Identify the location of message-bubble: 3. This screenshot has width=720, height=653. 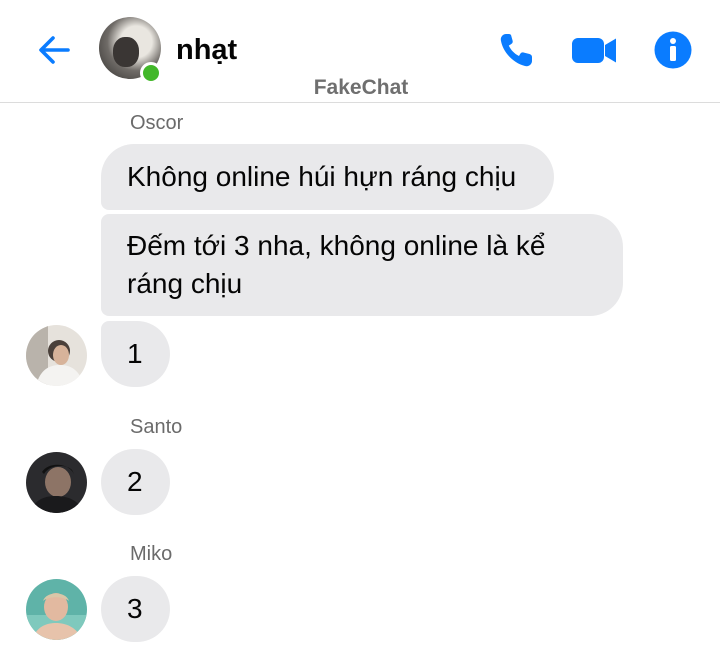
(135, 609).